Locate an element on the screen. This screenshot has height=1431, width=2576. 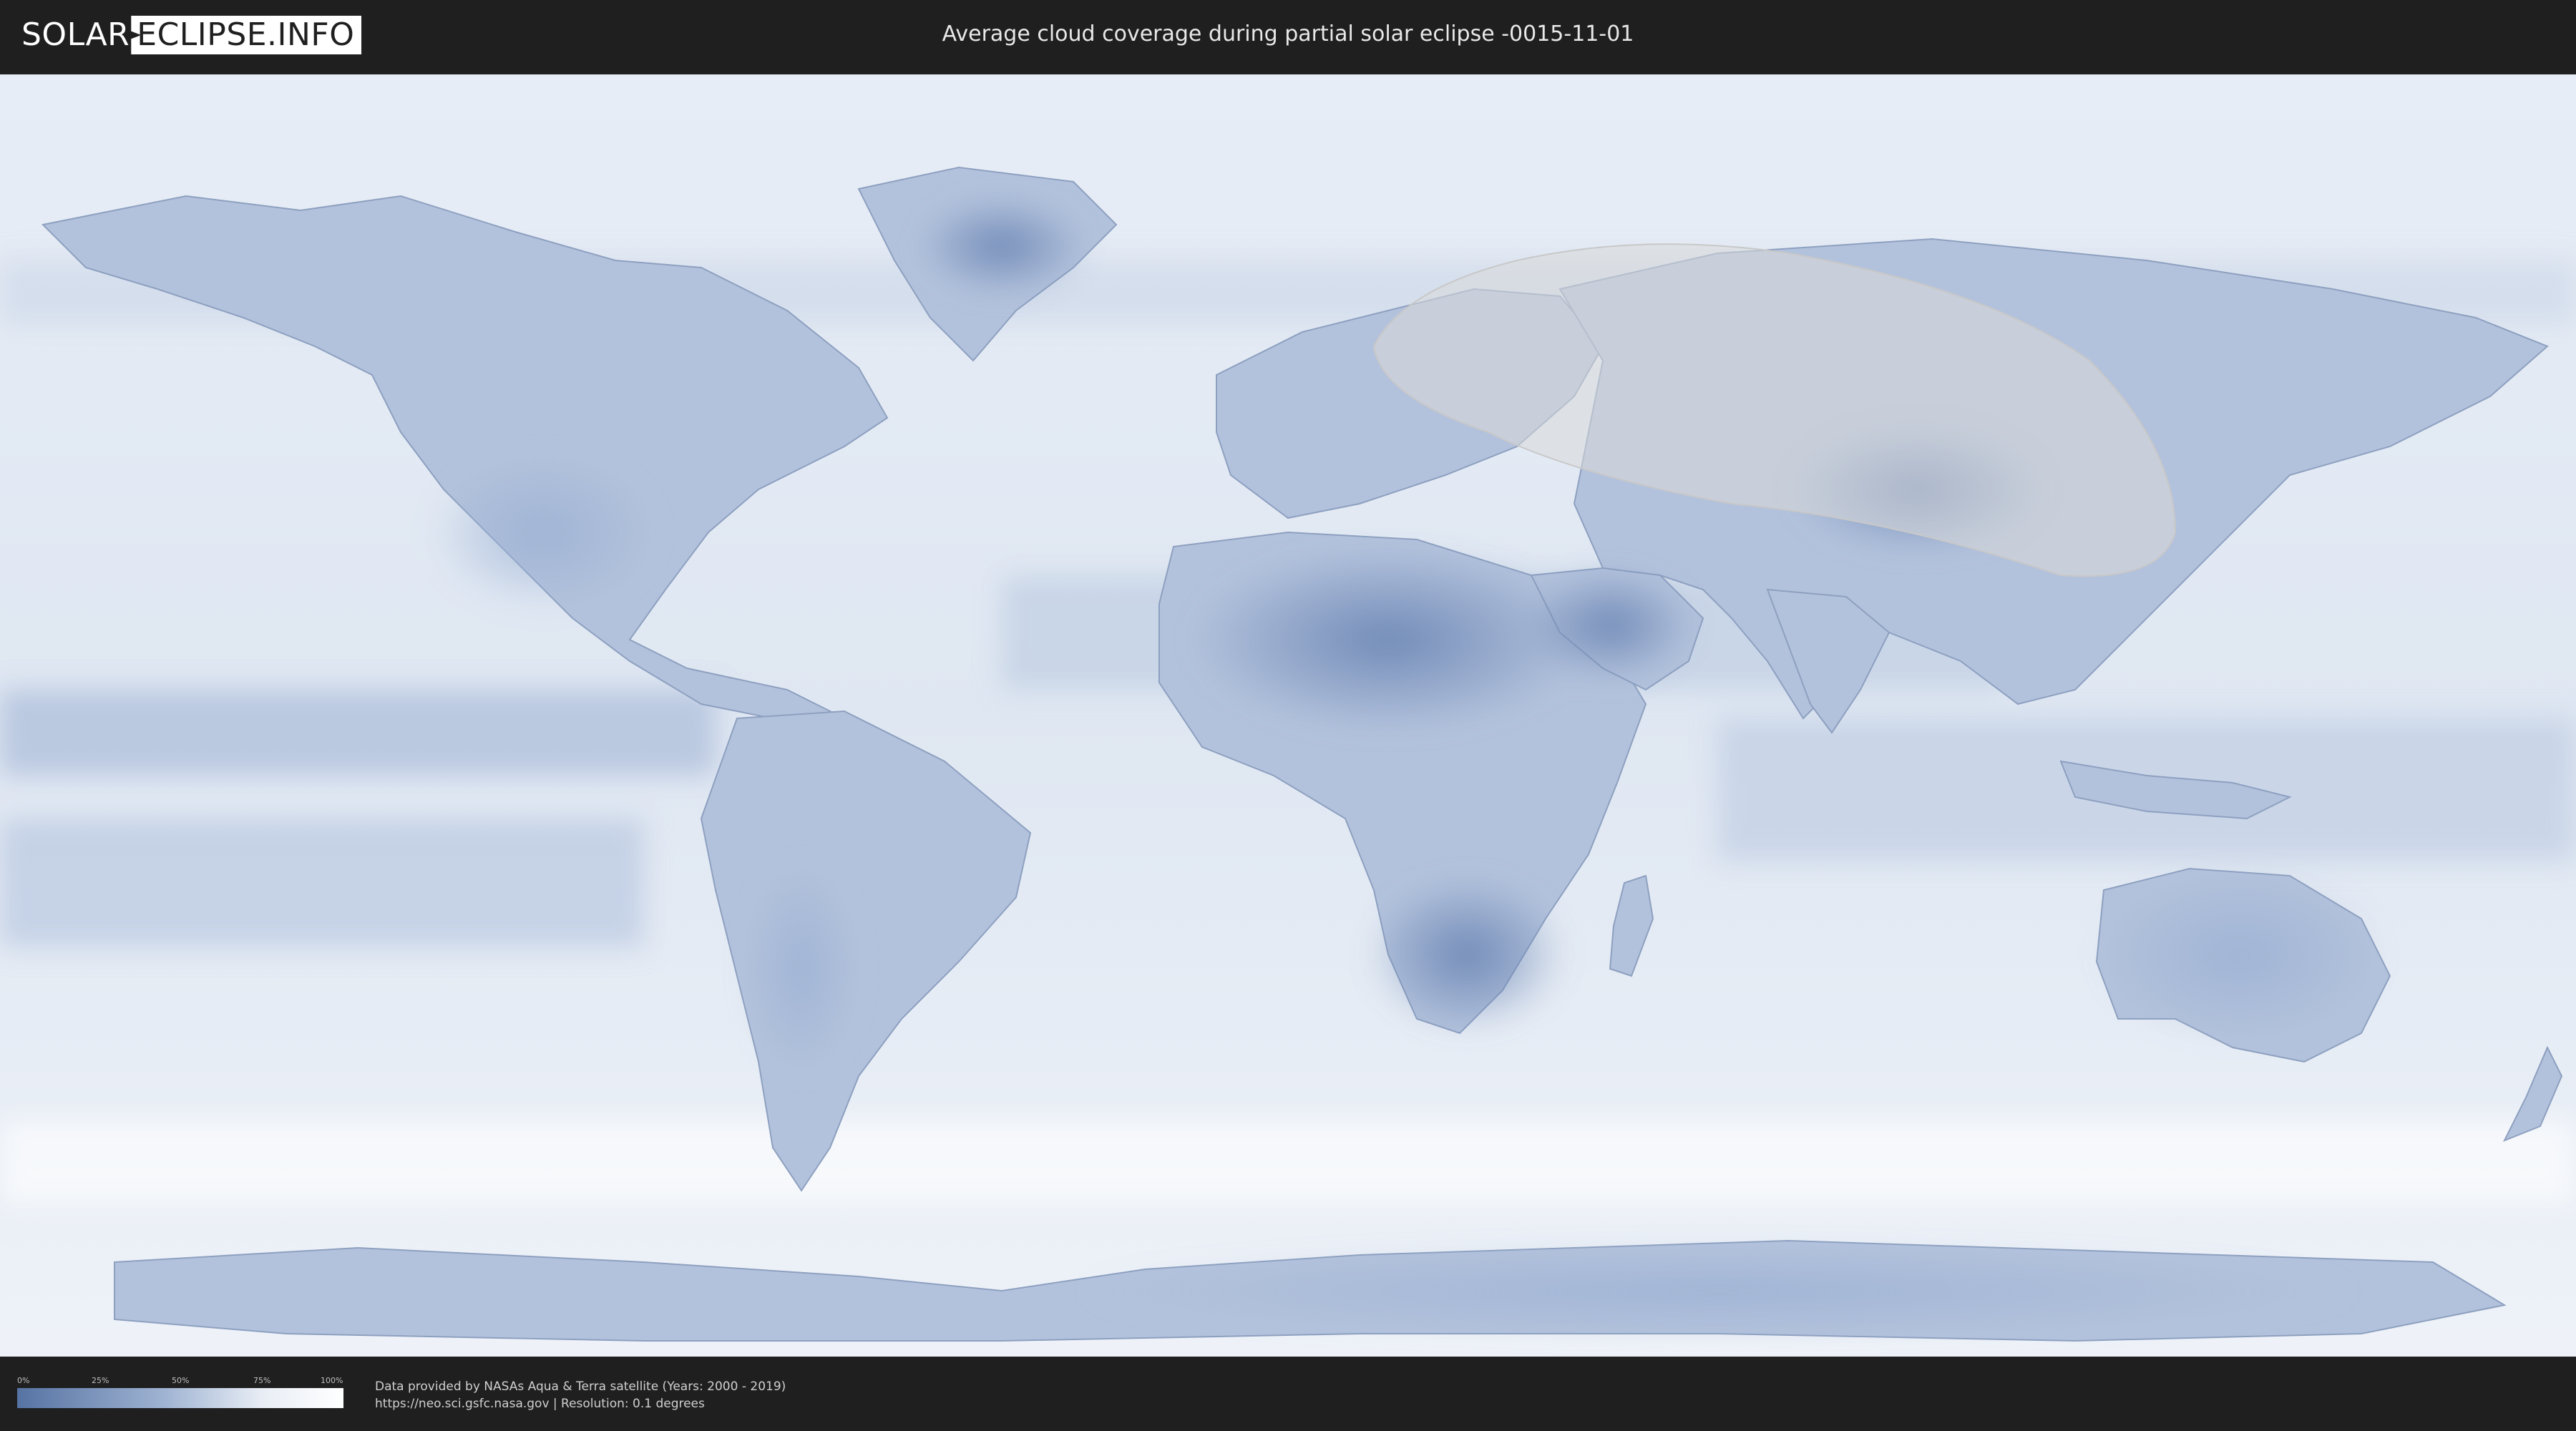
legend-tick-0: 0% is located at coordinates (23, 1380).